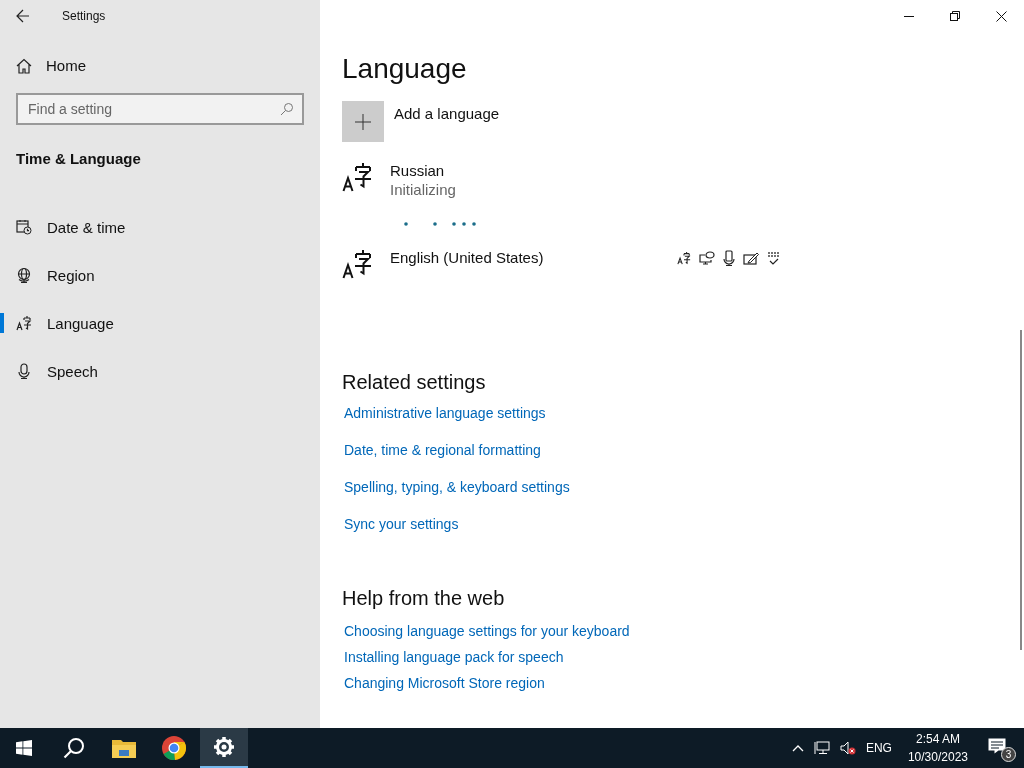 The width and height of the screenshot is (1024, 768). What do you see at coordinates (423, 598) in the screenshot?
I see `section-heading: Help from the web` at bounding box center [423, 598].